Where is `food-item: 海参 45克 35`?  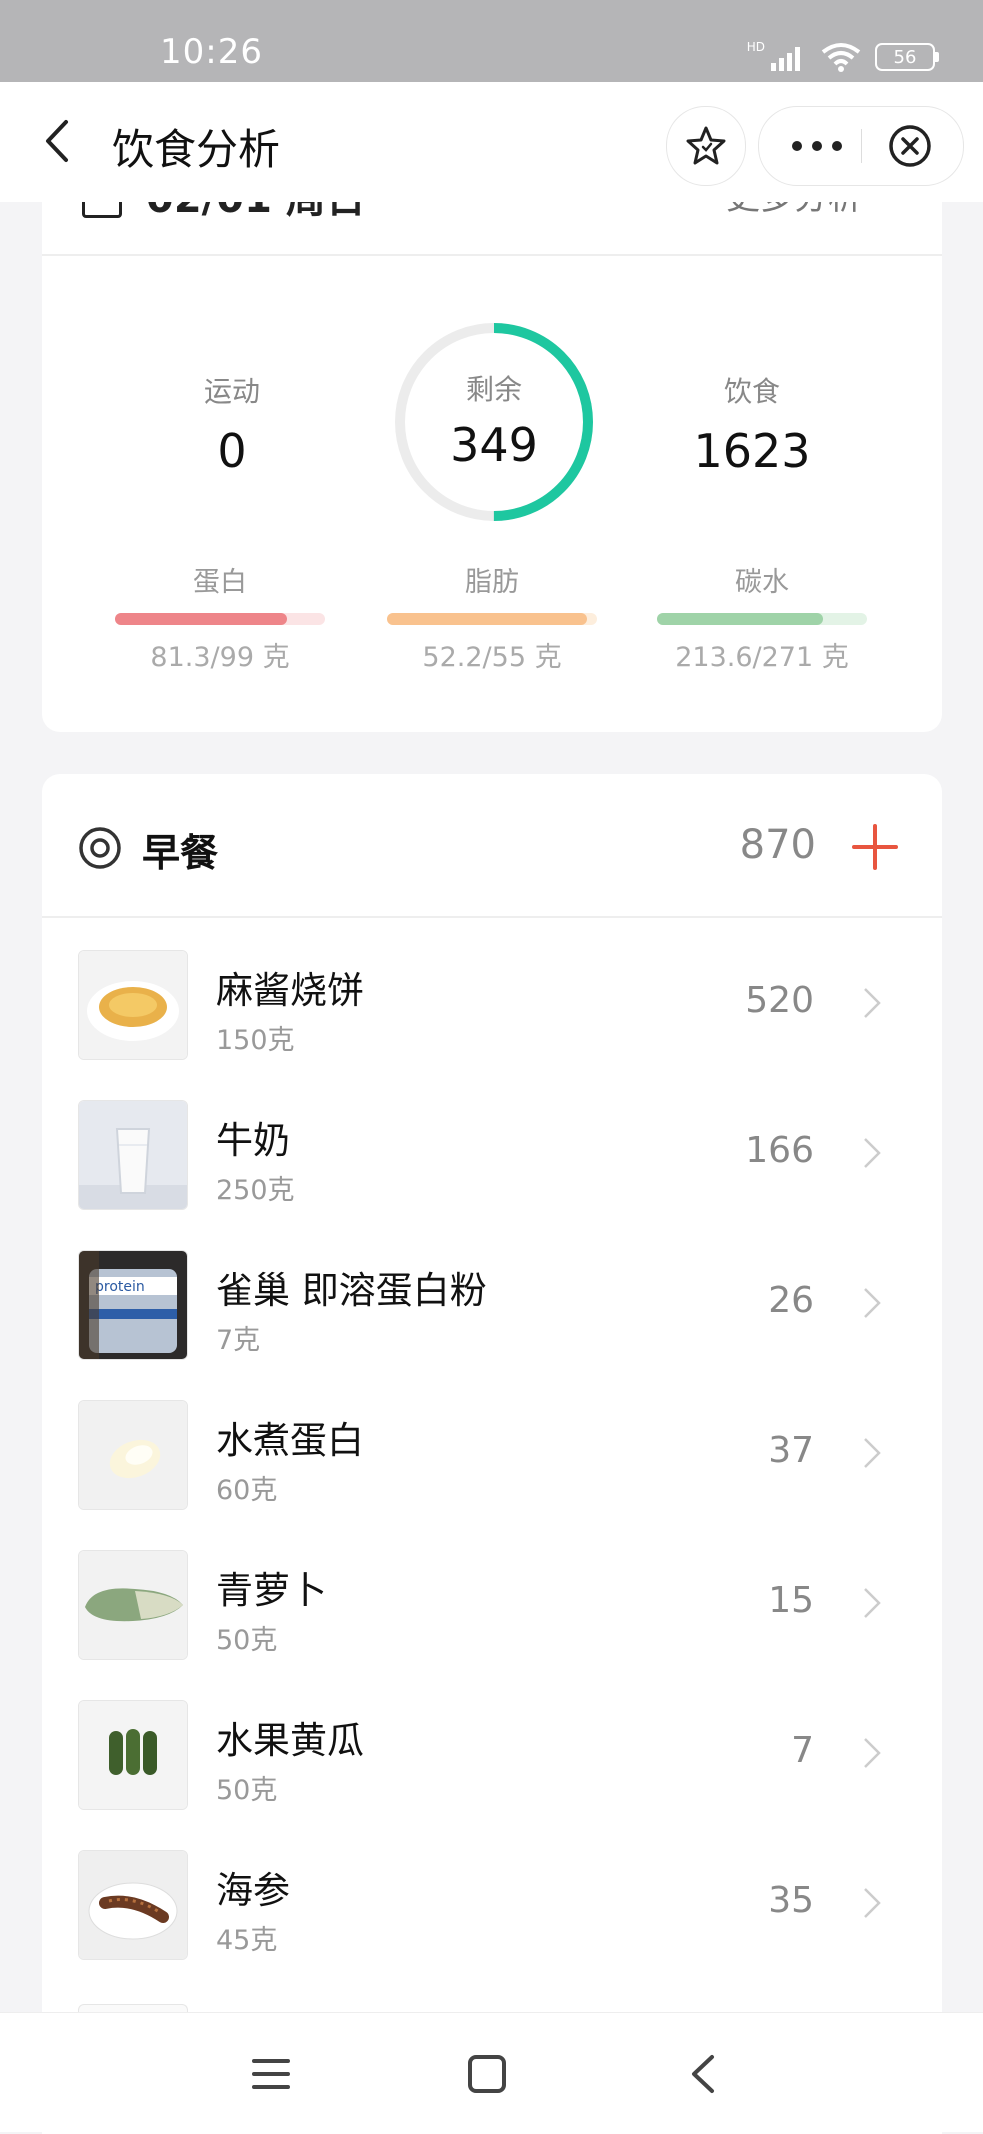
food-item: 海参 45克 35 is located at coordinates (492, 1903).